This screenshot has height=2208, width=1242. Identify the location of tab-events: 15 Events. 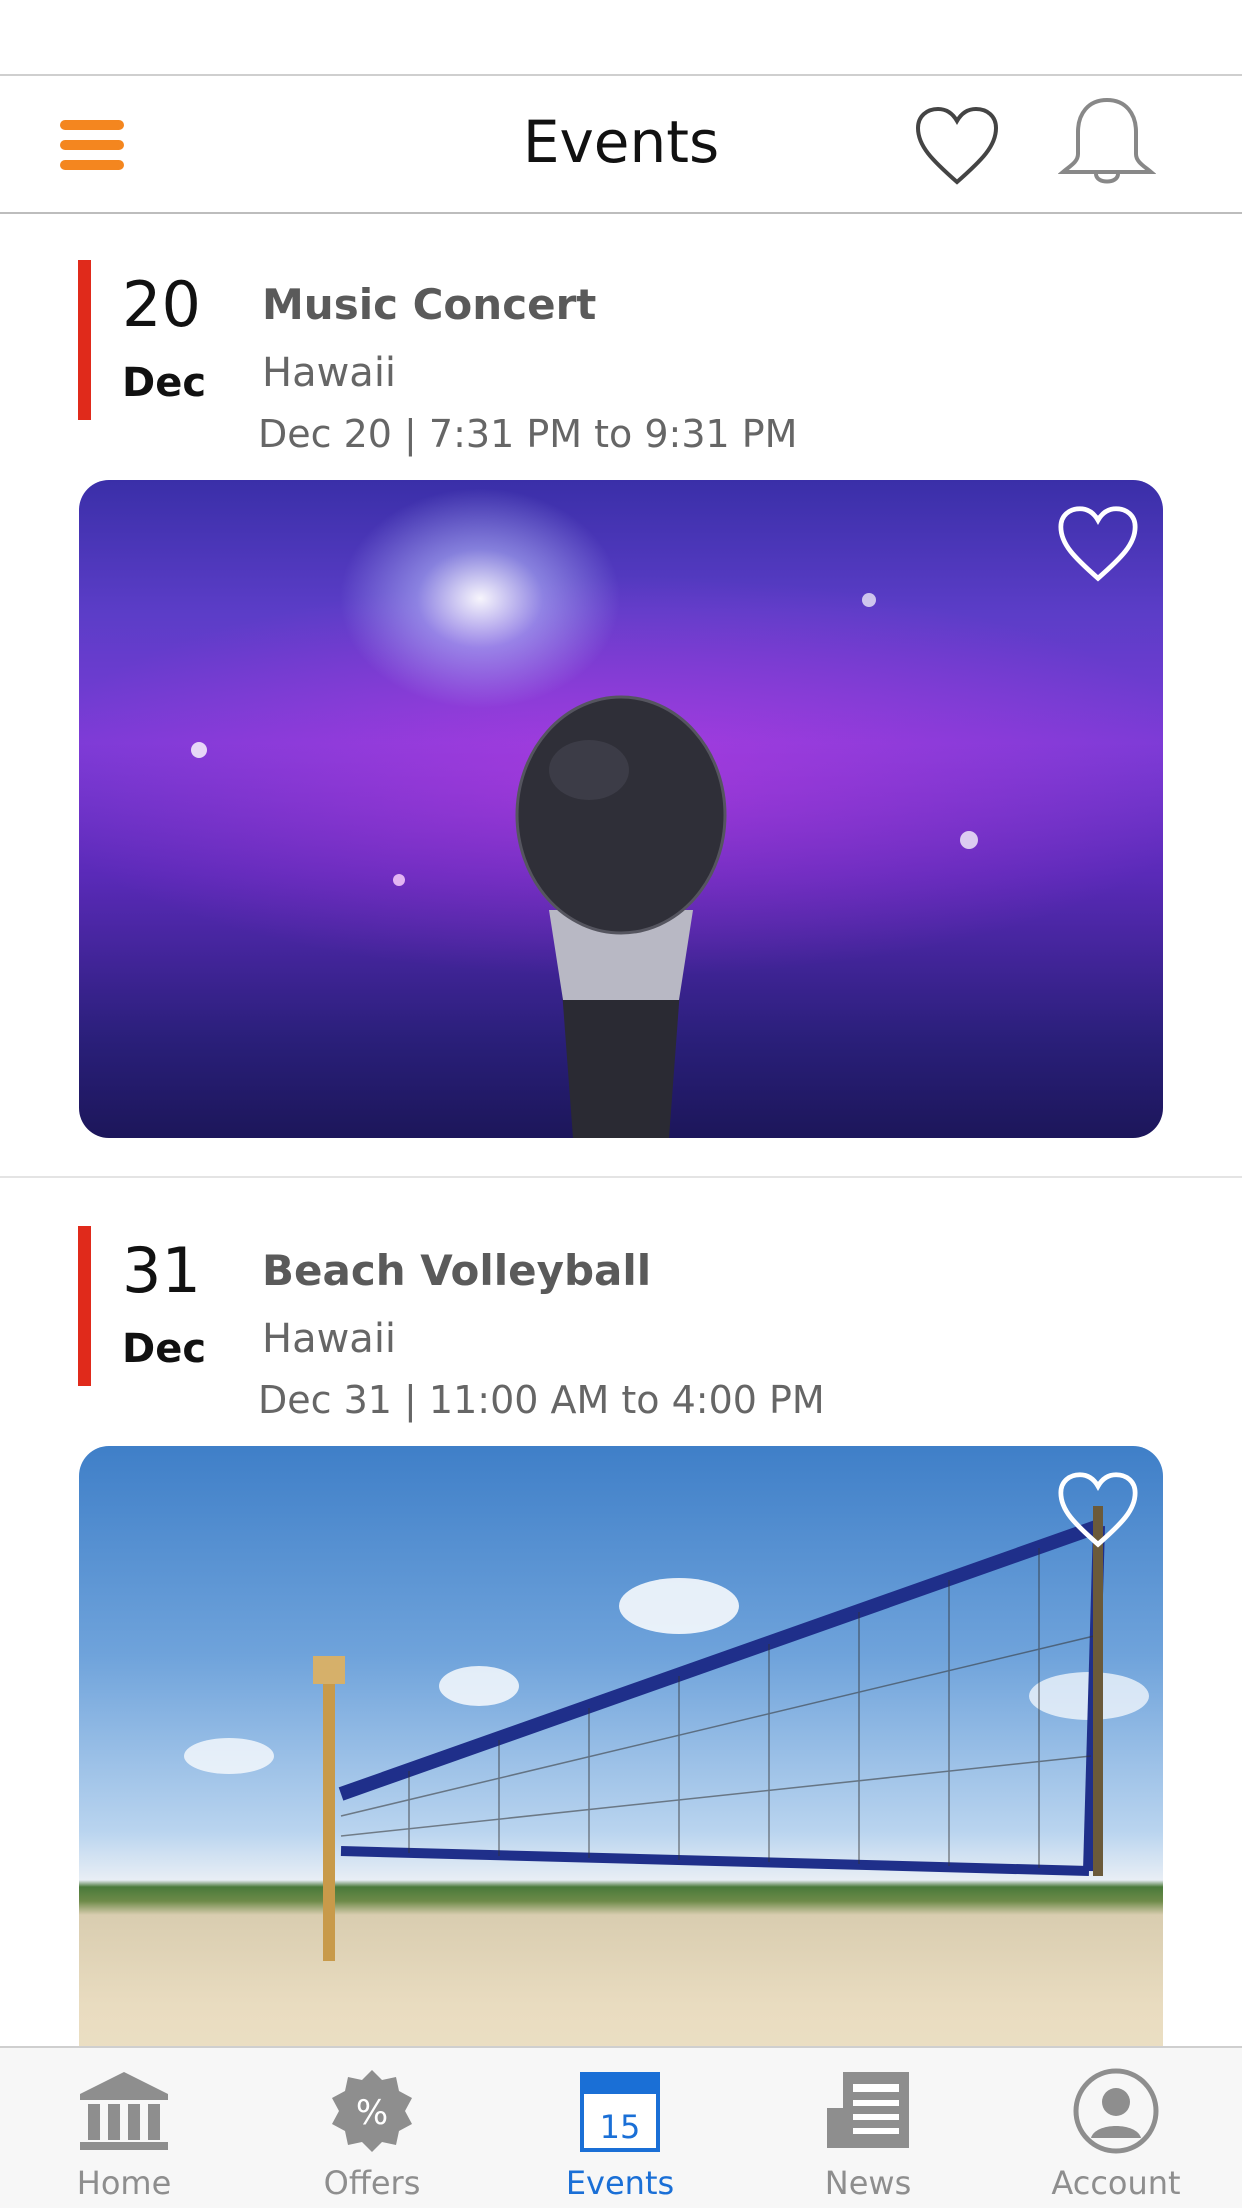
(620, 2128).